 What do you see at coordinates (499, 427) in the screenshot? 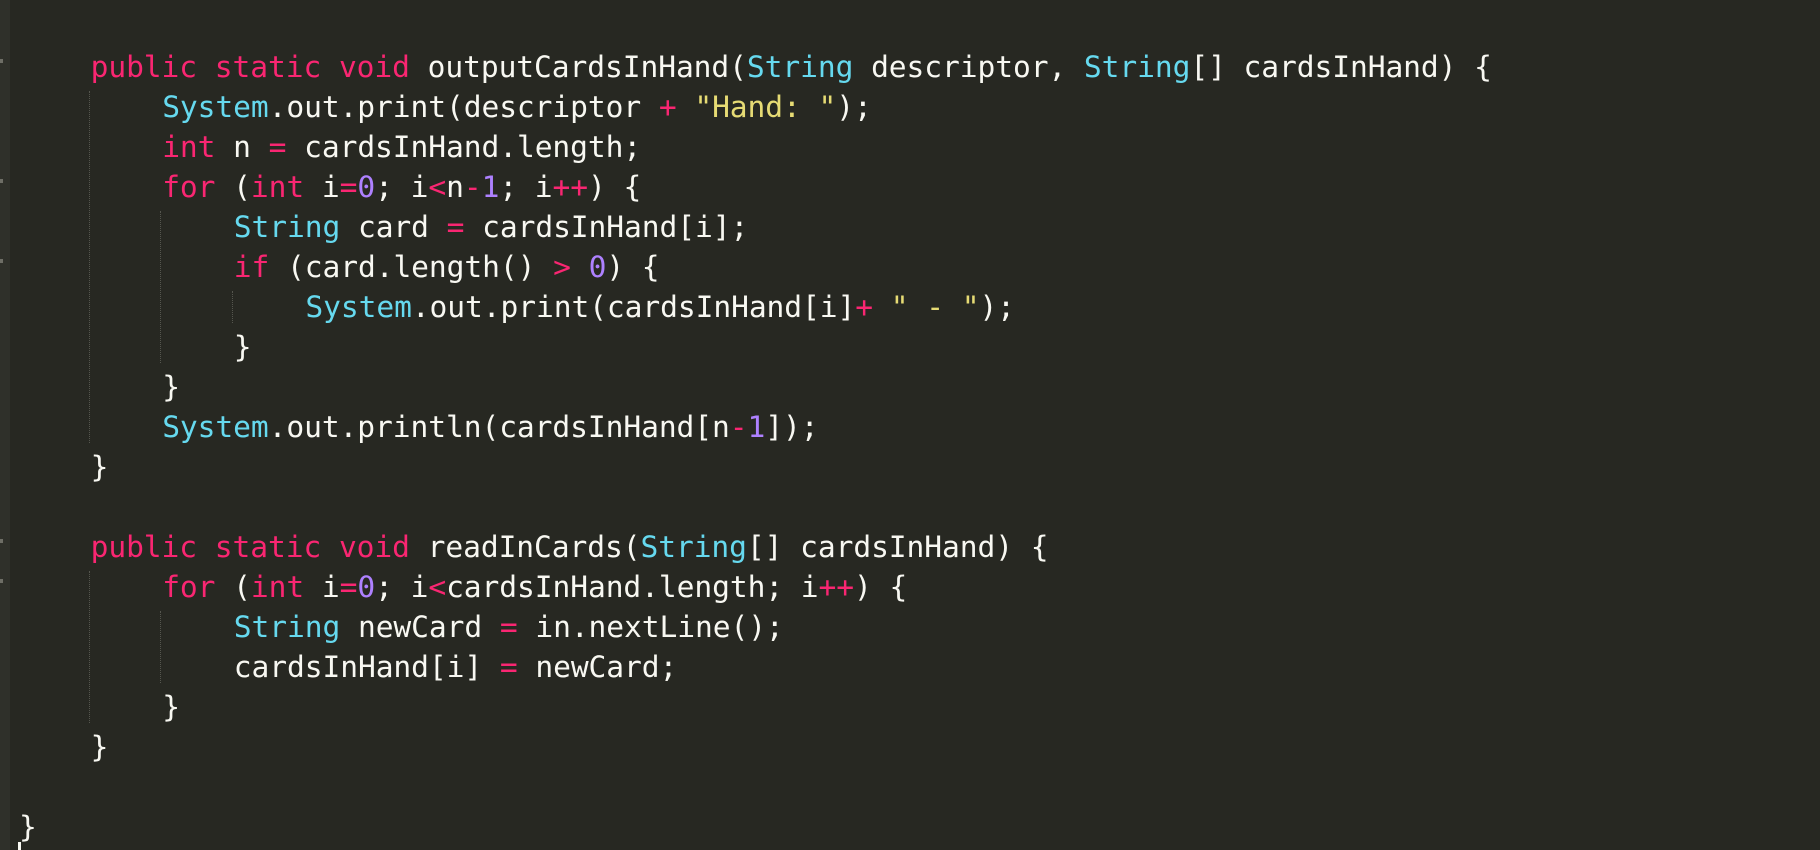
I see `code-token: .out.println(cardsInHand[n` at bounding box center [499, 427].